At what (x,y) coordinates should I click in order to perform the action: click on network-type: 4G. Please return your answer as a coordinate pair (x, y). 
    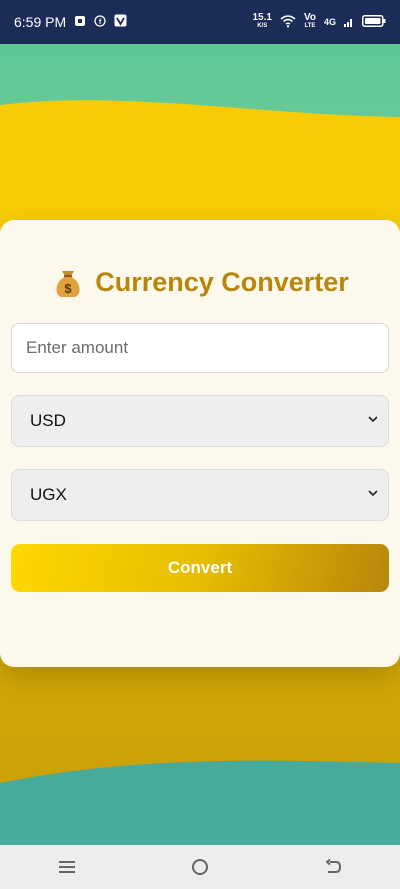
    Looking at the image, I should click on (329, 22).